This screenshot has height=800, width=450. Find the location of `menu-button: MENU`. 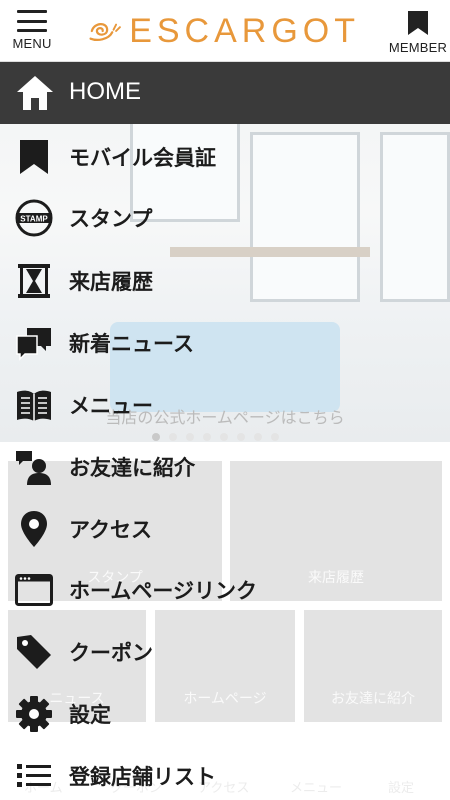

menu-button: MENU is located at coordinates (34, 32).